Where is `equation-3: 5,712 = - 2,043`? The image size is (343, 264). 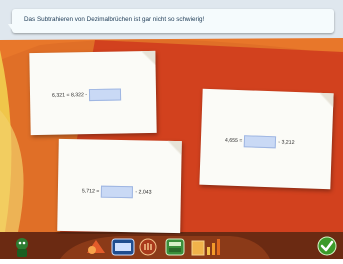 equation-3: 5,712 = - 2,043 is located at coordinates (116, 192).